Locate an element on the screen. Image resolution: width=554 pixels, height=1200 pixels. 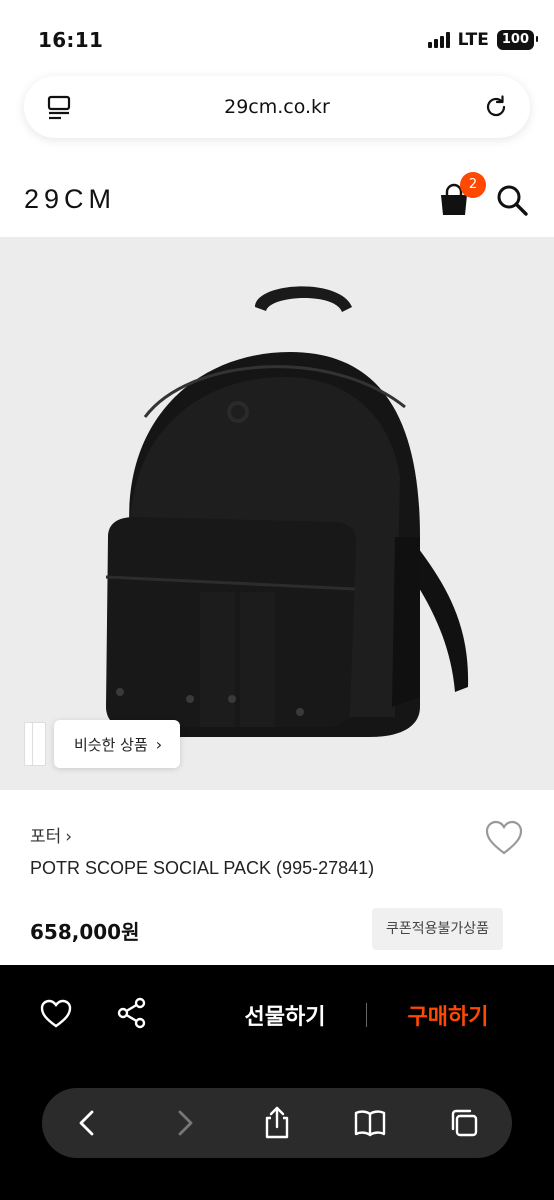
back-icon is located at coordinates (88, 1123).